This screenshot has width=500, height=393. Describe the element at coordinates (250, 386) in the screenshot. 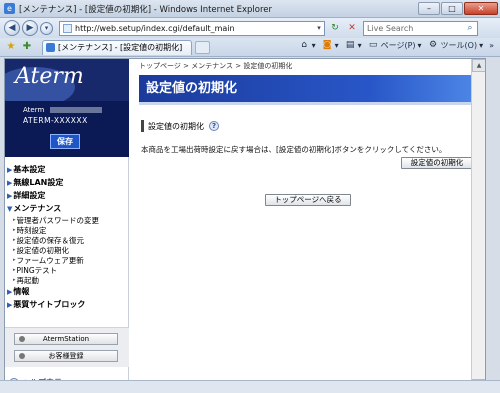

I see `status-bar` at that location.